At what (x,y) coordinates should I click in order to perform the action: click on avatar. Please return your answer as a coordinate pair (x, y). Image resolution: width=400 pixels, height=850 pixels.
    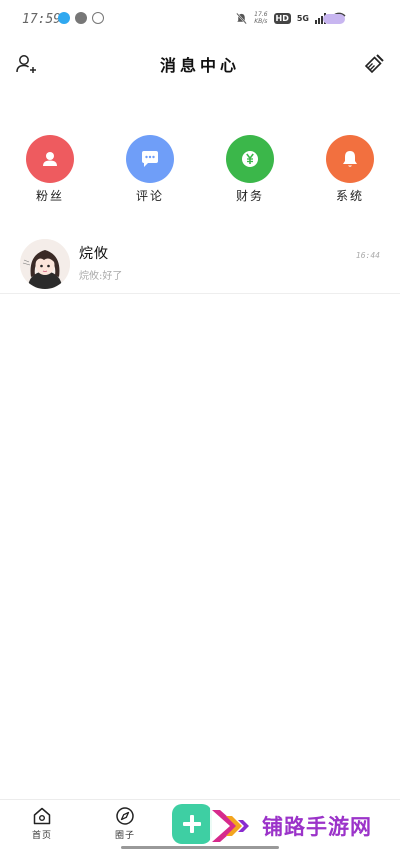
    Looking at the image, I should click on (45, 264).